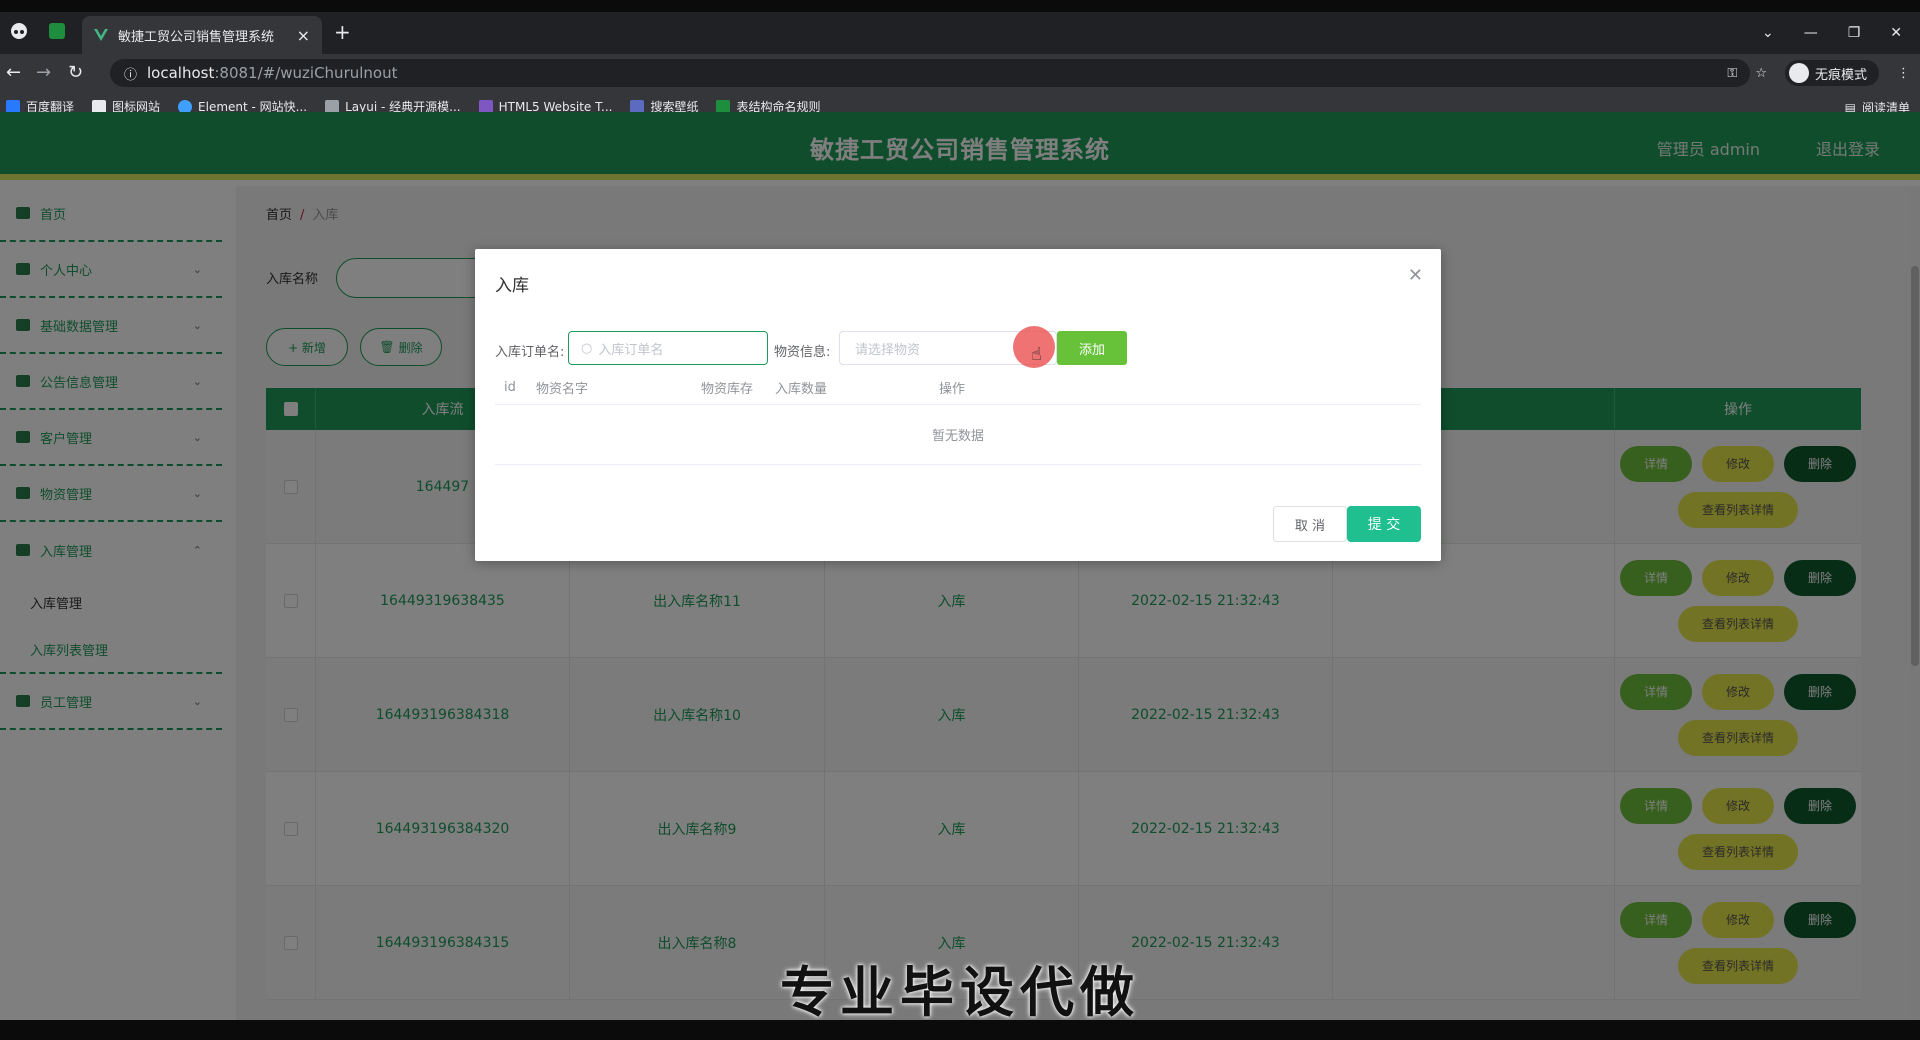 The height and width of the screenshot is (1040, 1920). What do you see at coordinates (1761, 73) in the screenshot?
I see `star-icon: ☆` at bounding box center [1761, 73].